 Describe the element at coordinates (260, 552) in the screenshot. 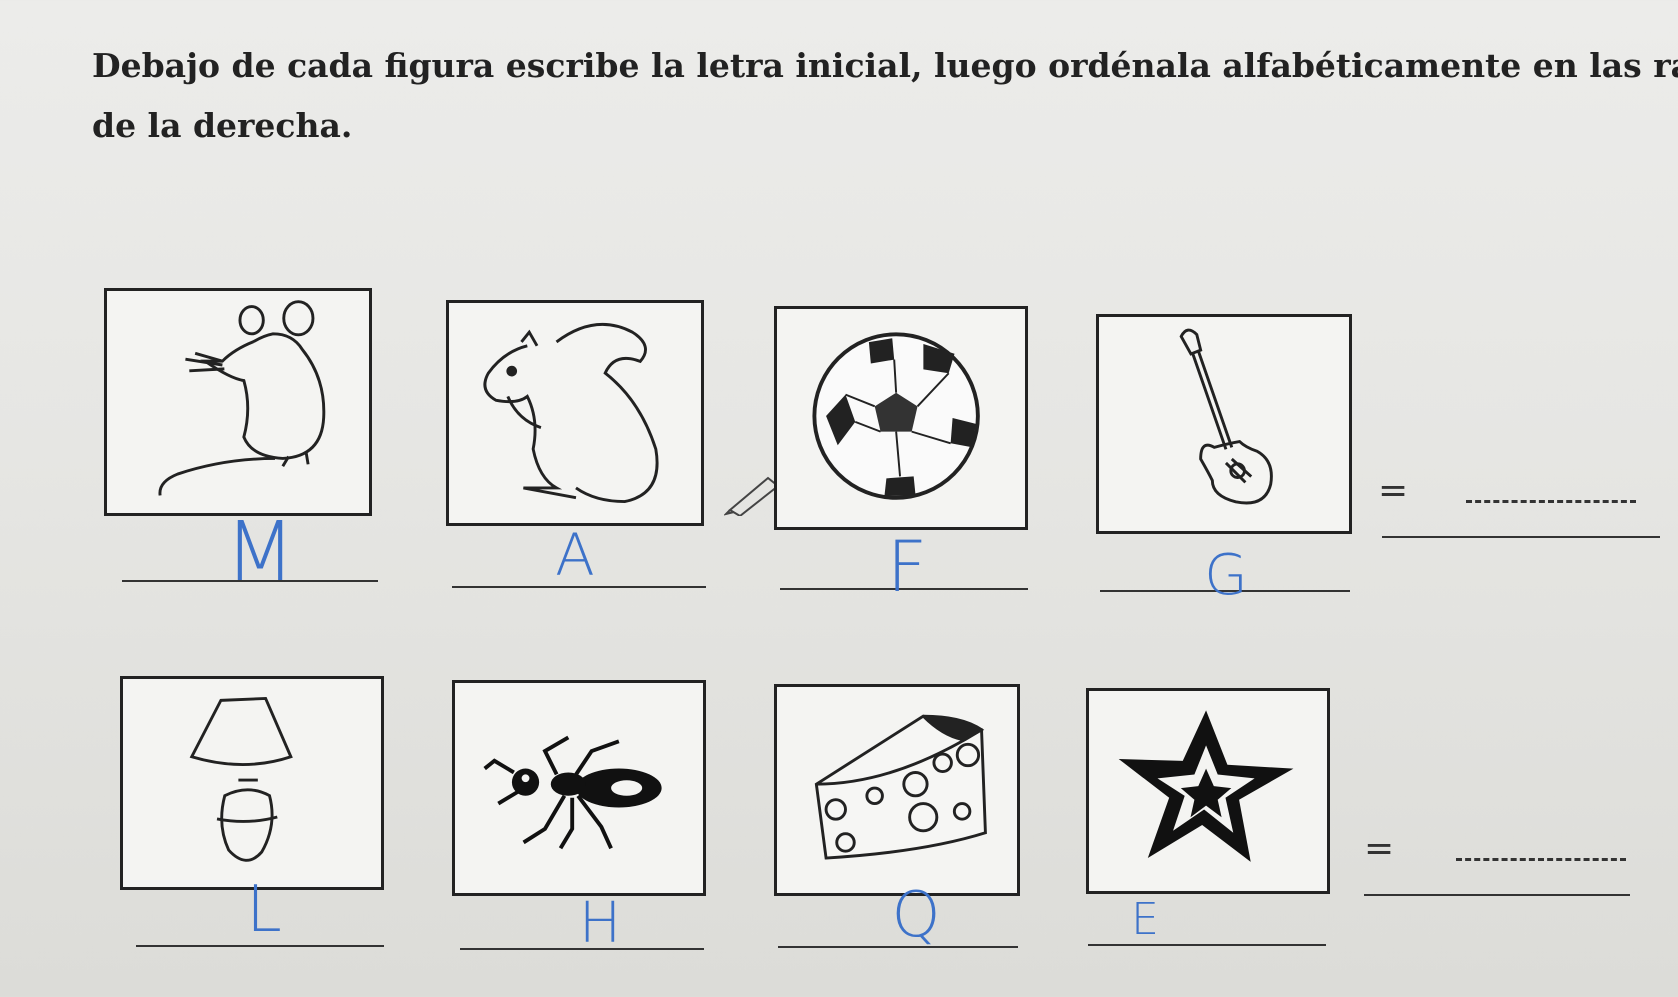

I see `handwritten-answer: M` at that location.